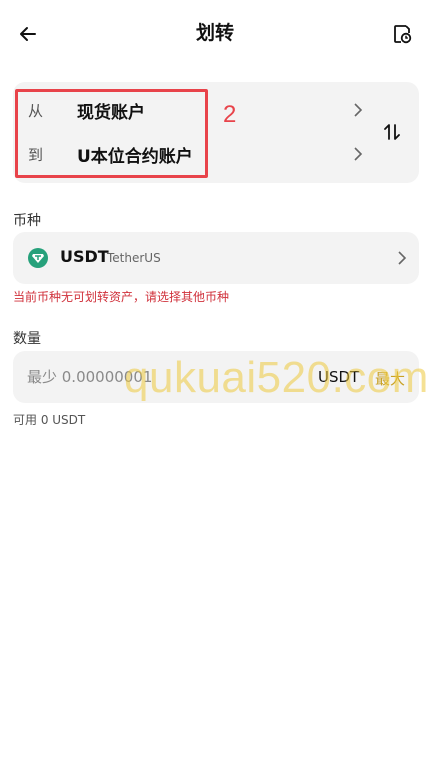 This screenshot has height=759, width=430. Describe the element at coordinates (134, 258) in the screenshot. I see `coin-full-name: TetherUS` at that location.